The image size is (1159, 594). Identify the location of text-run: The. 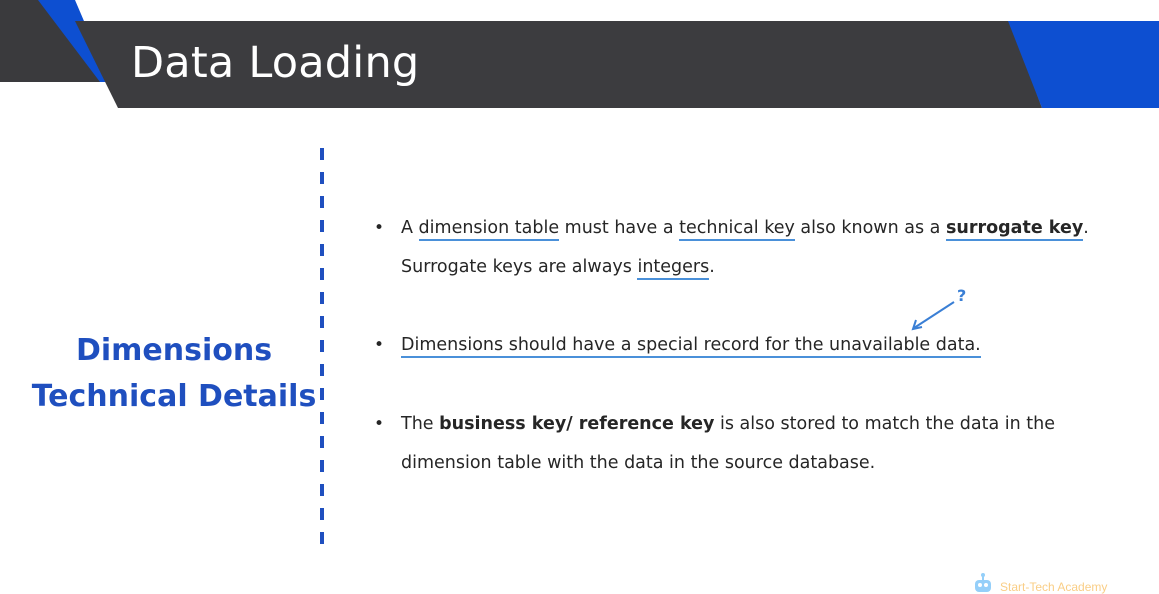
(420, 424).